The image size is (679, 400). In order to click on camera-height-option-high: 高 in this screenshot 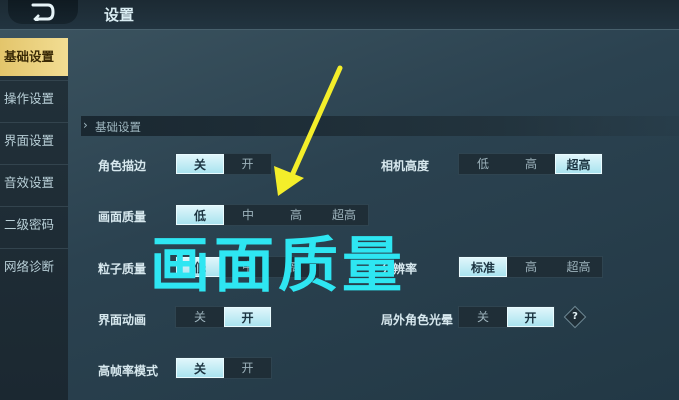, I will do `click(531, 164)`.